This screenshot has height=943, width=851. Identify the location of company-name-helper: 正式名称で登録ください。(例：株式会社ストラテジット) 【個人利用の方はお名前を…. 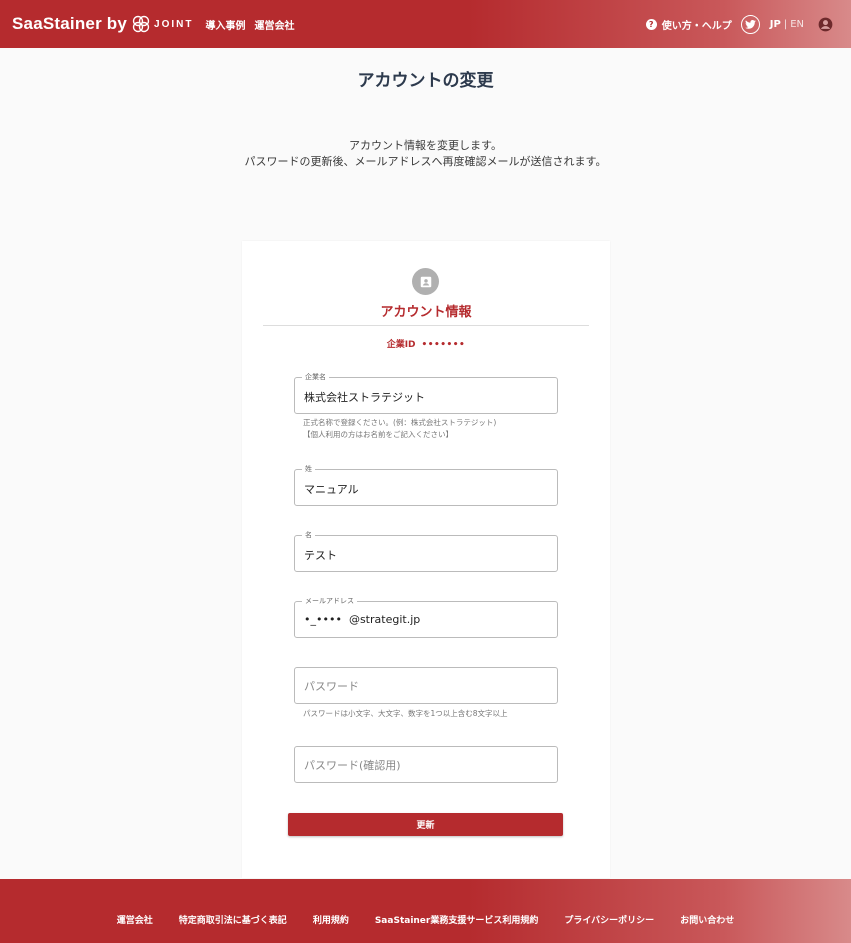
(399, 429).